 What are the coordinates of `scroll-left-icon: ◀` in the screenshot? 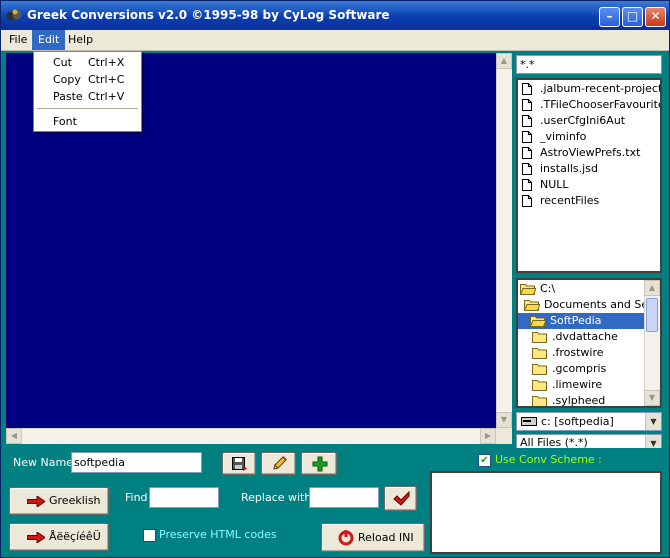 It's located at (14, 436).